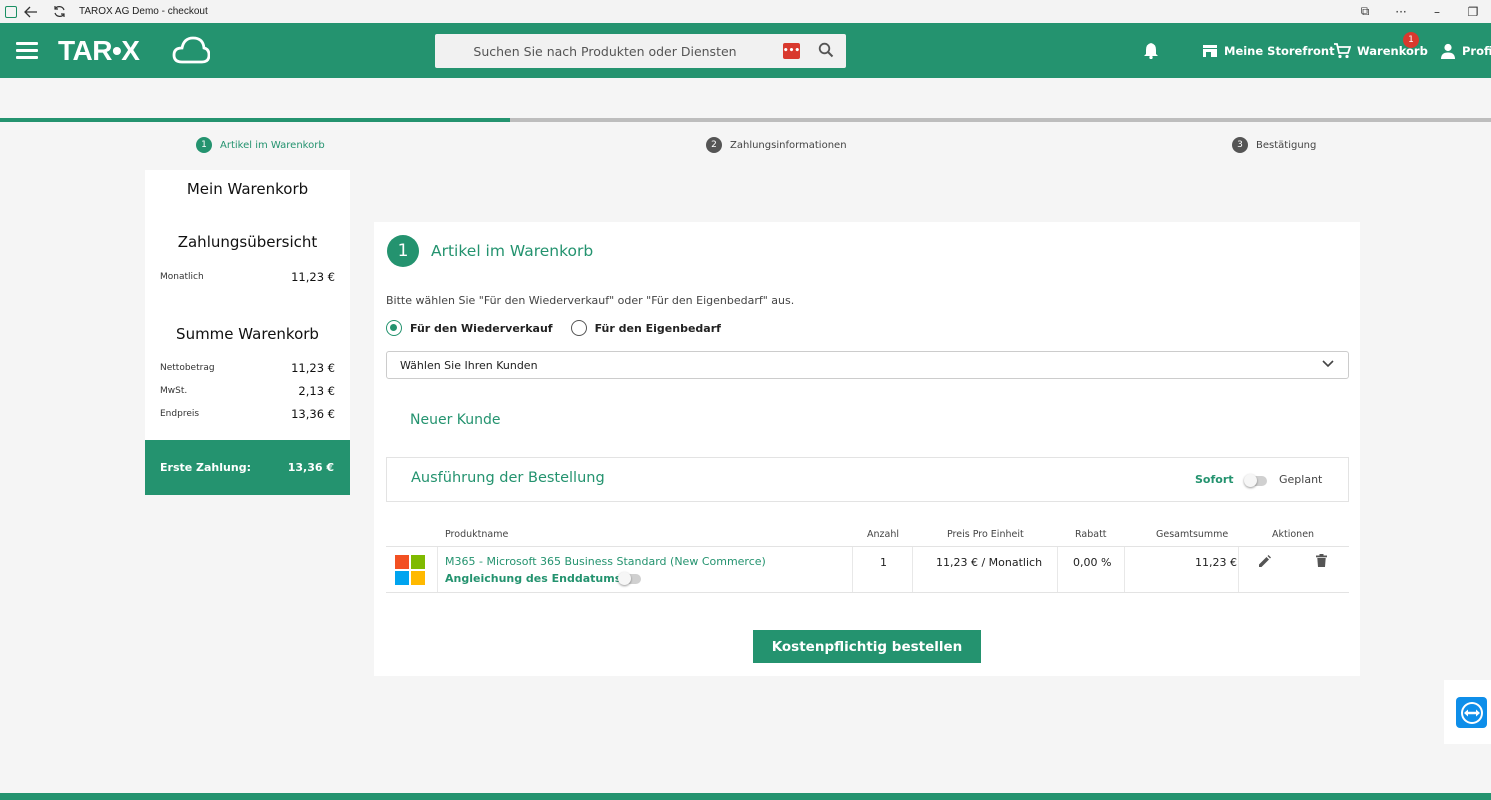  Describe the element at coordinates (989, 562) in the screenshot. I see `unit-price-value: 11,23 € / Monatlich` at that location.